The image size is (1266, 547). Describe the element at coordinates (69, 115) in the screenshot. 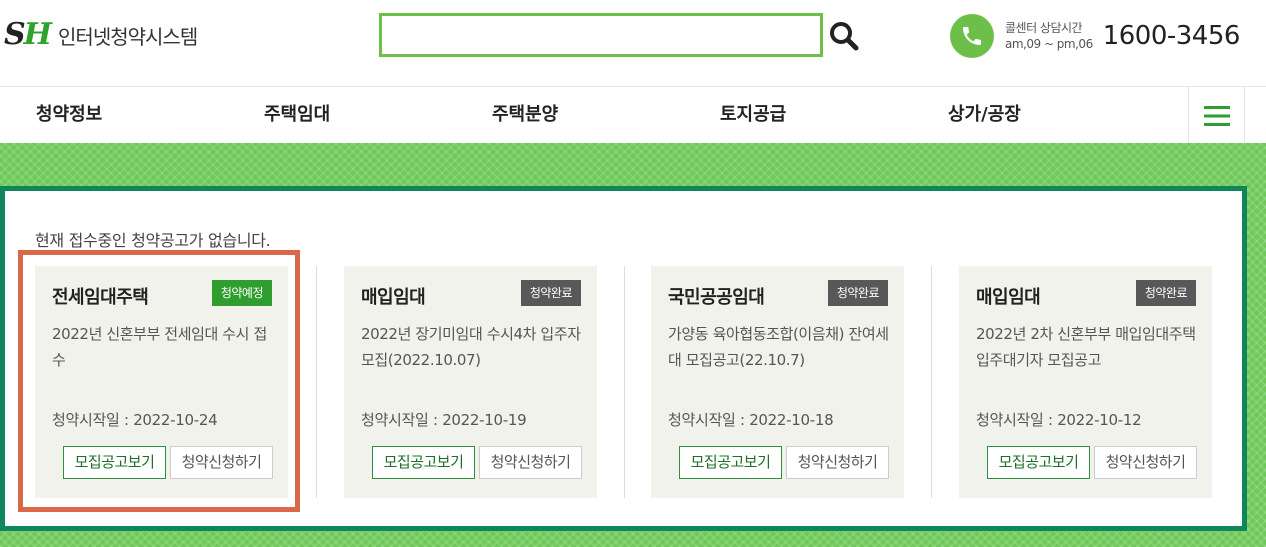

I see `nav-item-subscription-info: 청약정보` at that location.